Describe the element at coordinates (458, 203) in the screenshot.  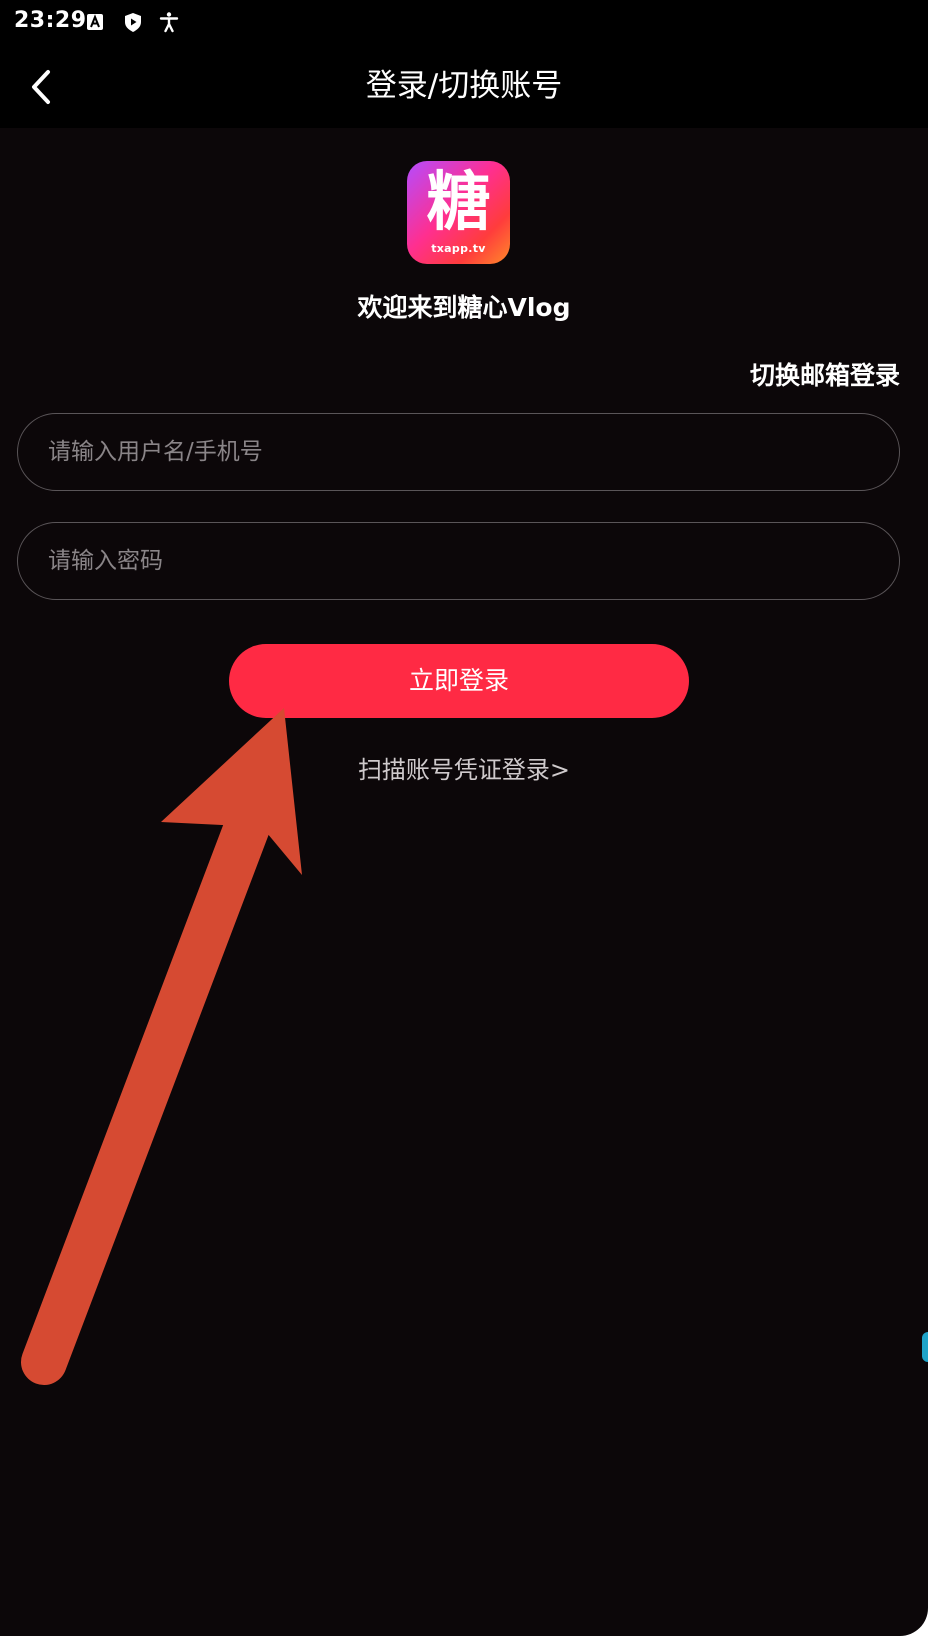
I see `logo-char: 糖` at that location.